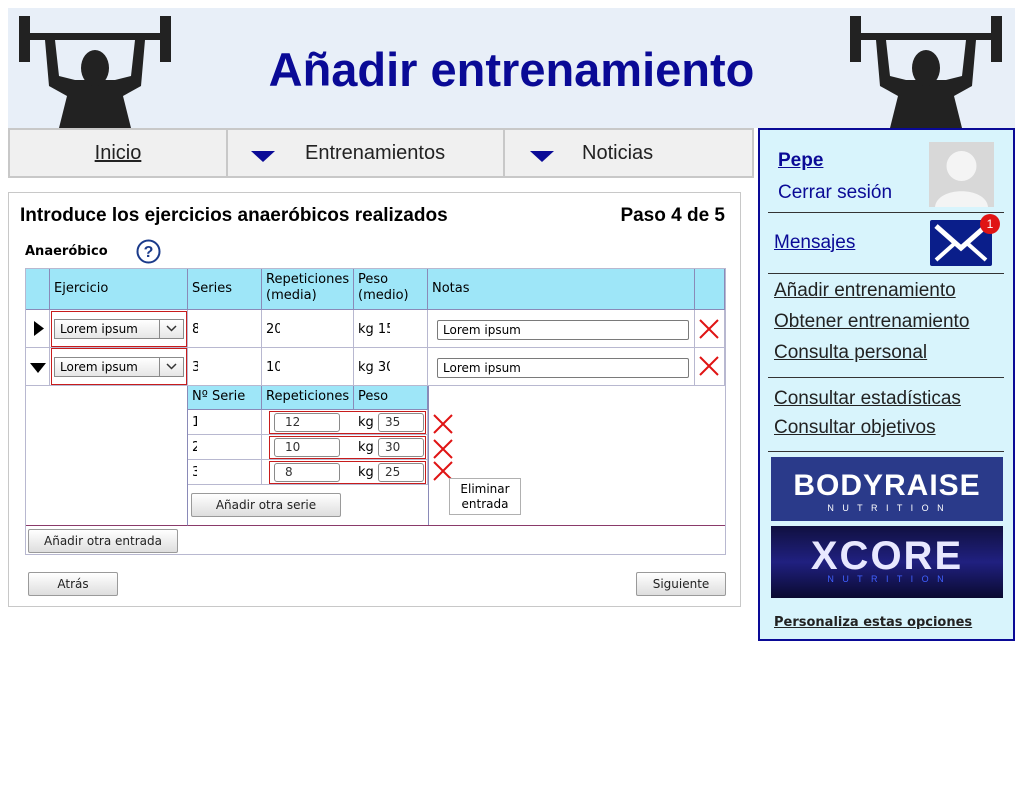  I want to click on list-item: 8 kg 25, so click(345, 472).